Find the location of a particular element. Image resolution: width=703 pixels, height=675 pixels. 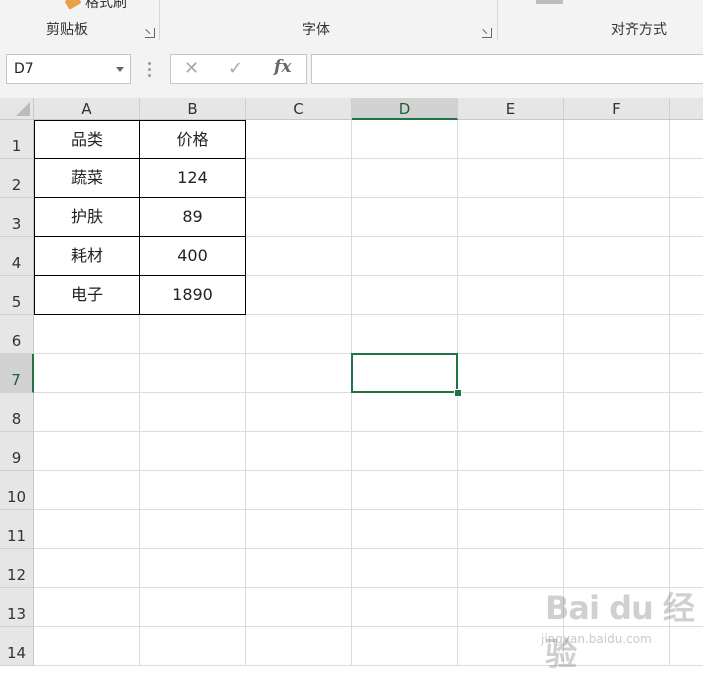

row-header-13: 13 is located at coordinates (17, 607).